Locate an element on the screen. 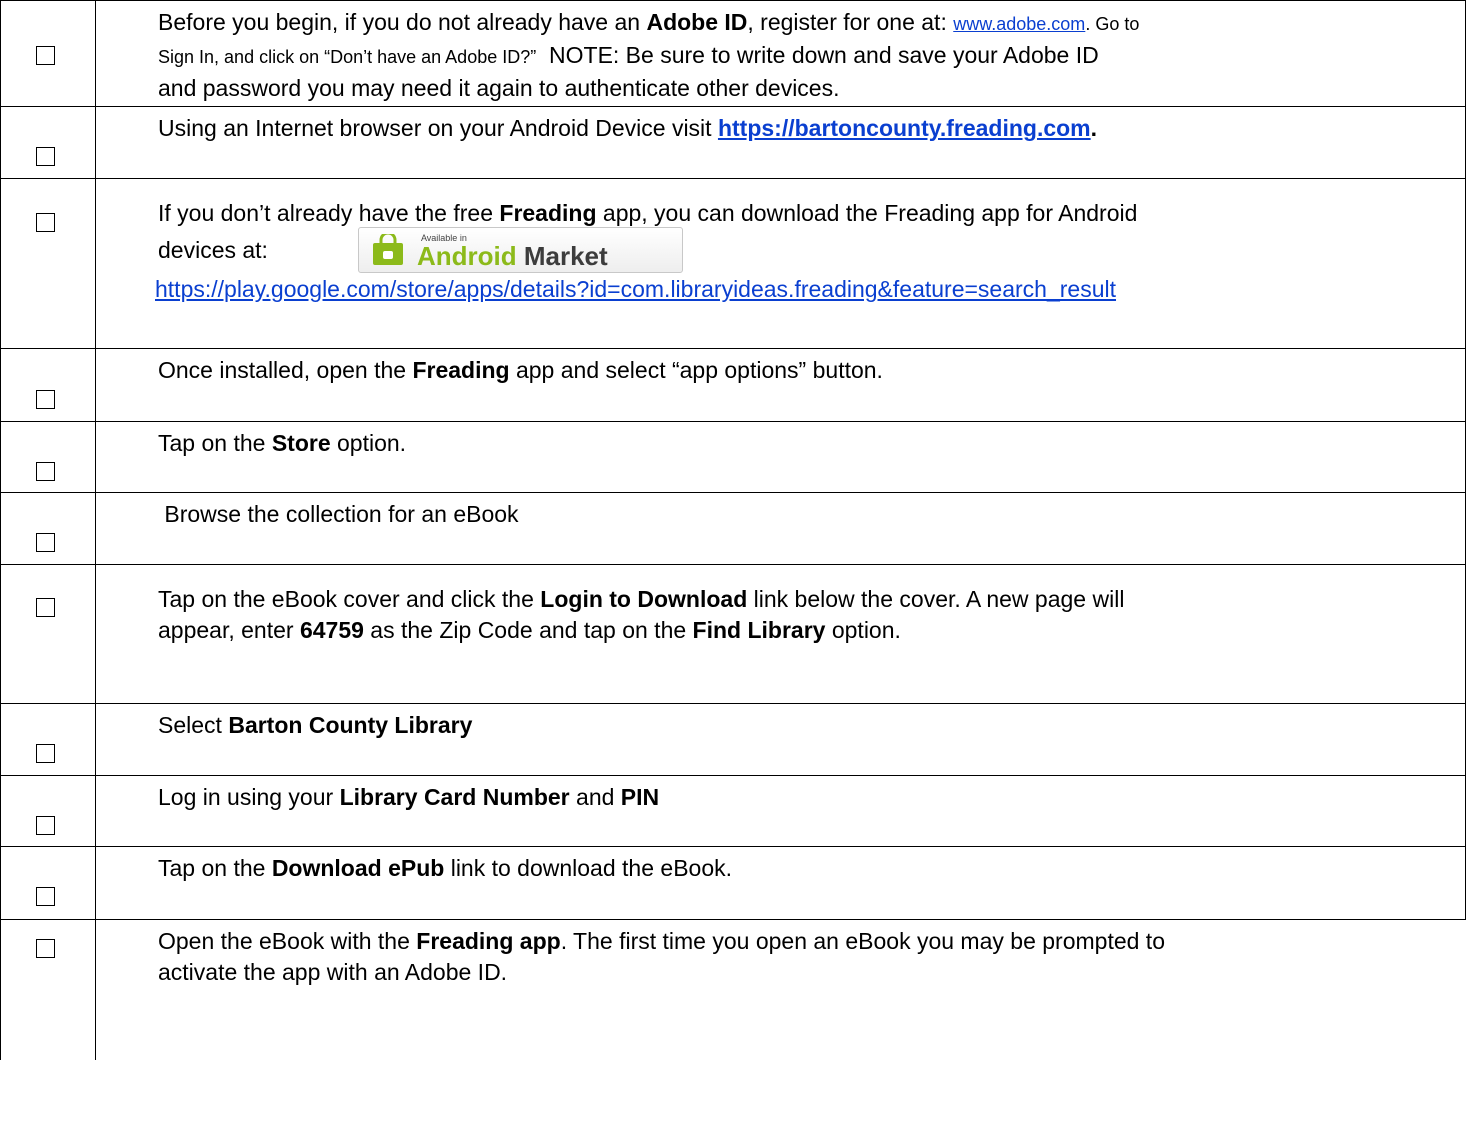  step-text-segment: Log in using your is located at coordinates (249, 797).